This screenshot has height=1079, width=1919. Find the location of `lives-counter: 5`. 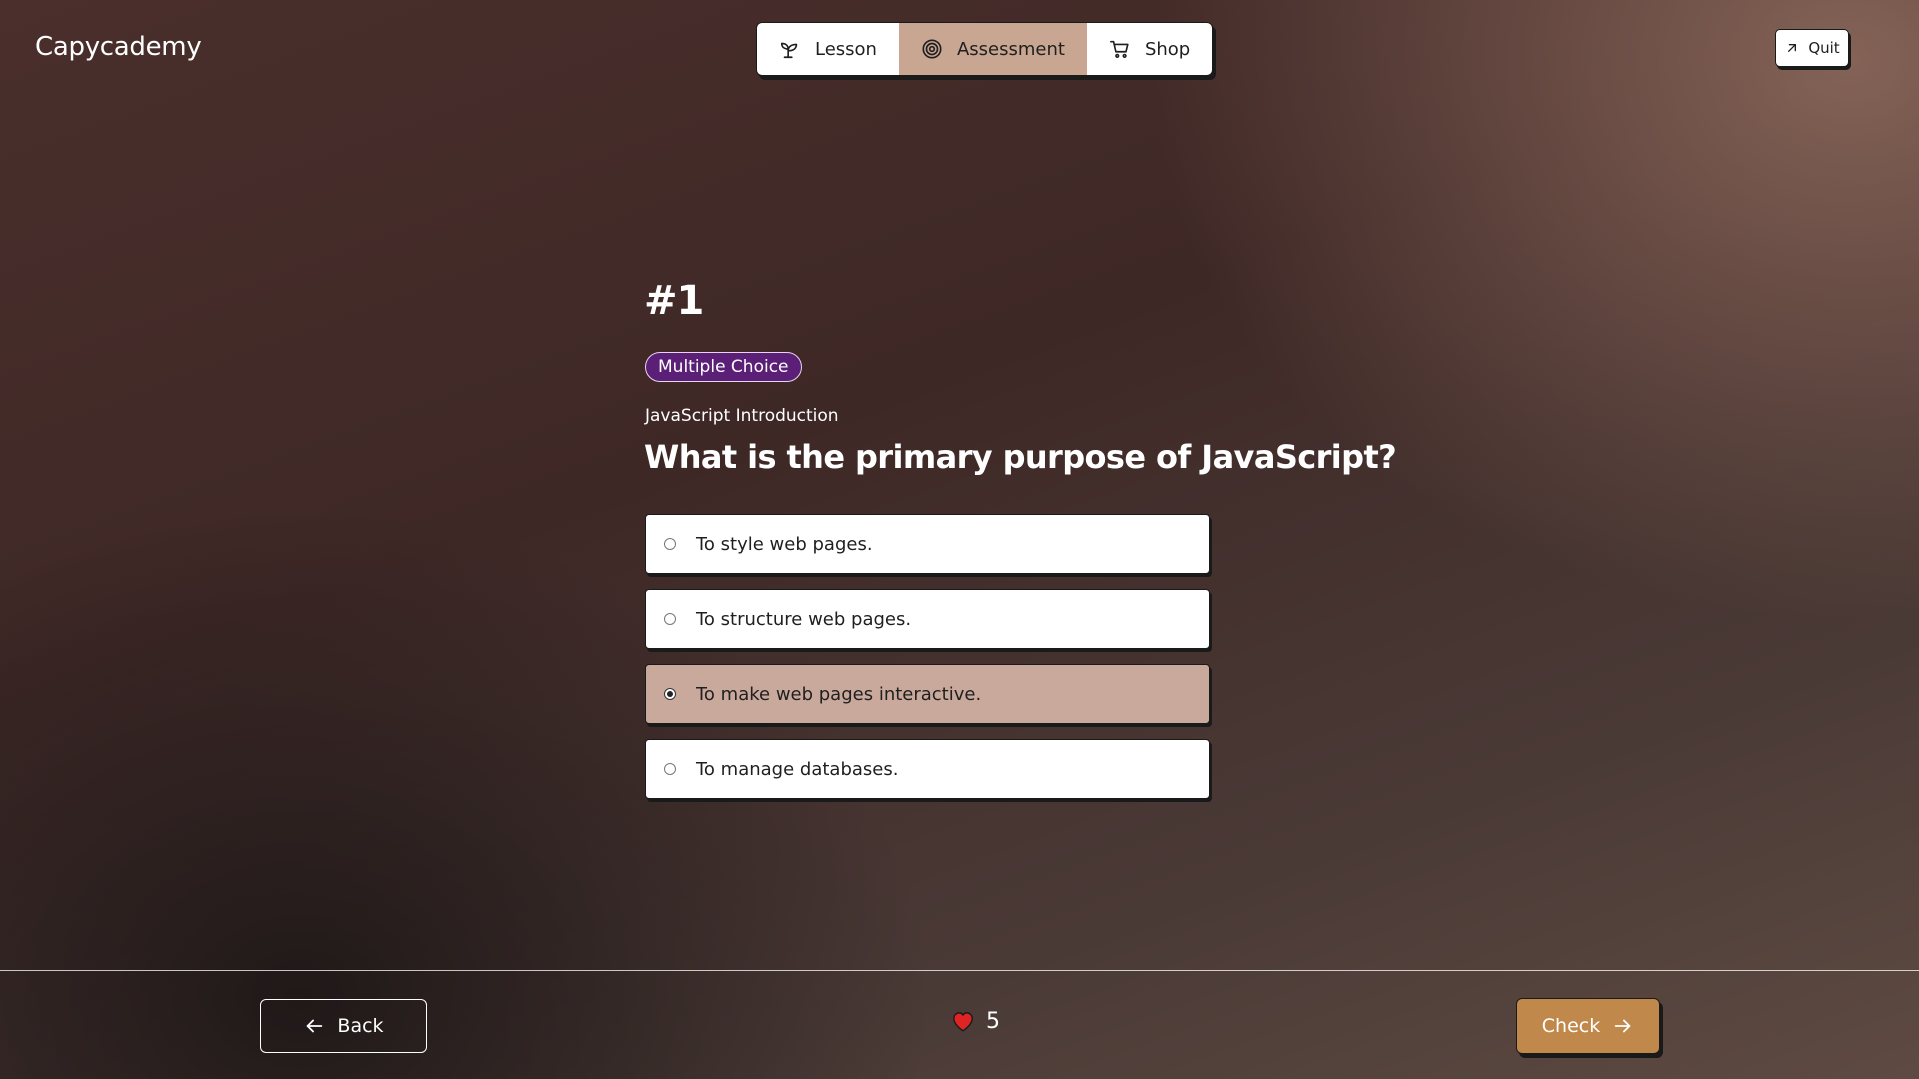

lives-counter: 5 is located at coordinates (975, 1021).